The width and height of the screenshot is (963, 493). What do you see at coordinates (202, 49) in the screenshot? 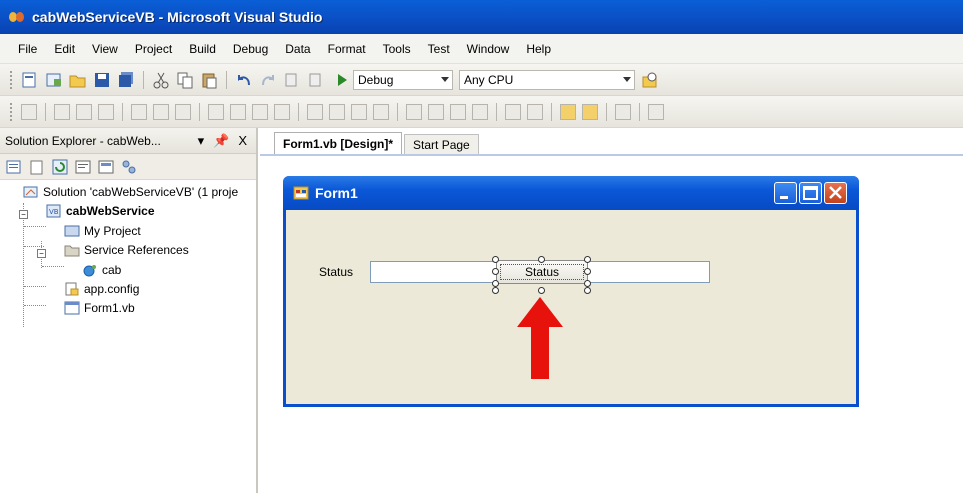
I see `menu-build: Build` at bounding box center [202, 49].